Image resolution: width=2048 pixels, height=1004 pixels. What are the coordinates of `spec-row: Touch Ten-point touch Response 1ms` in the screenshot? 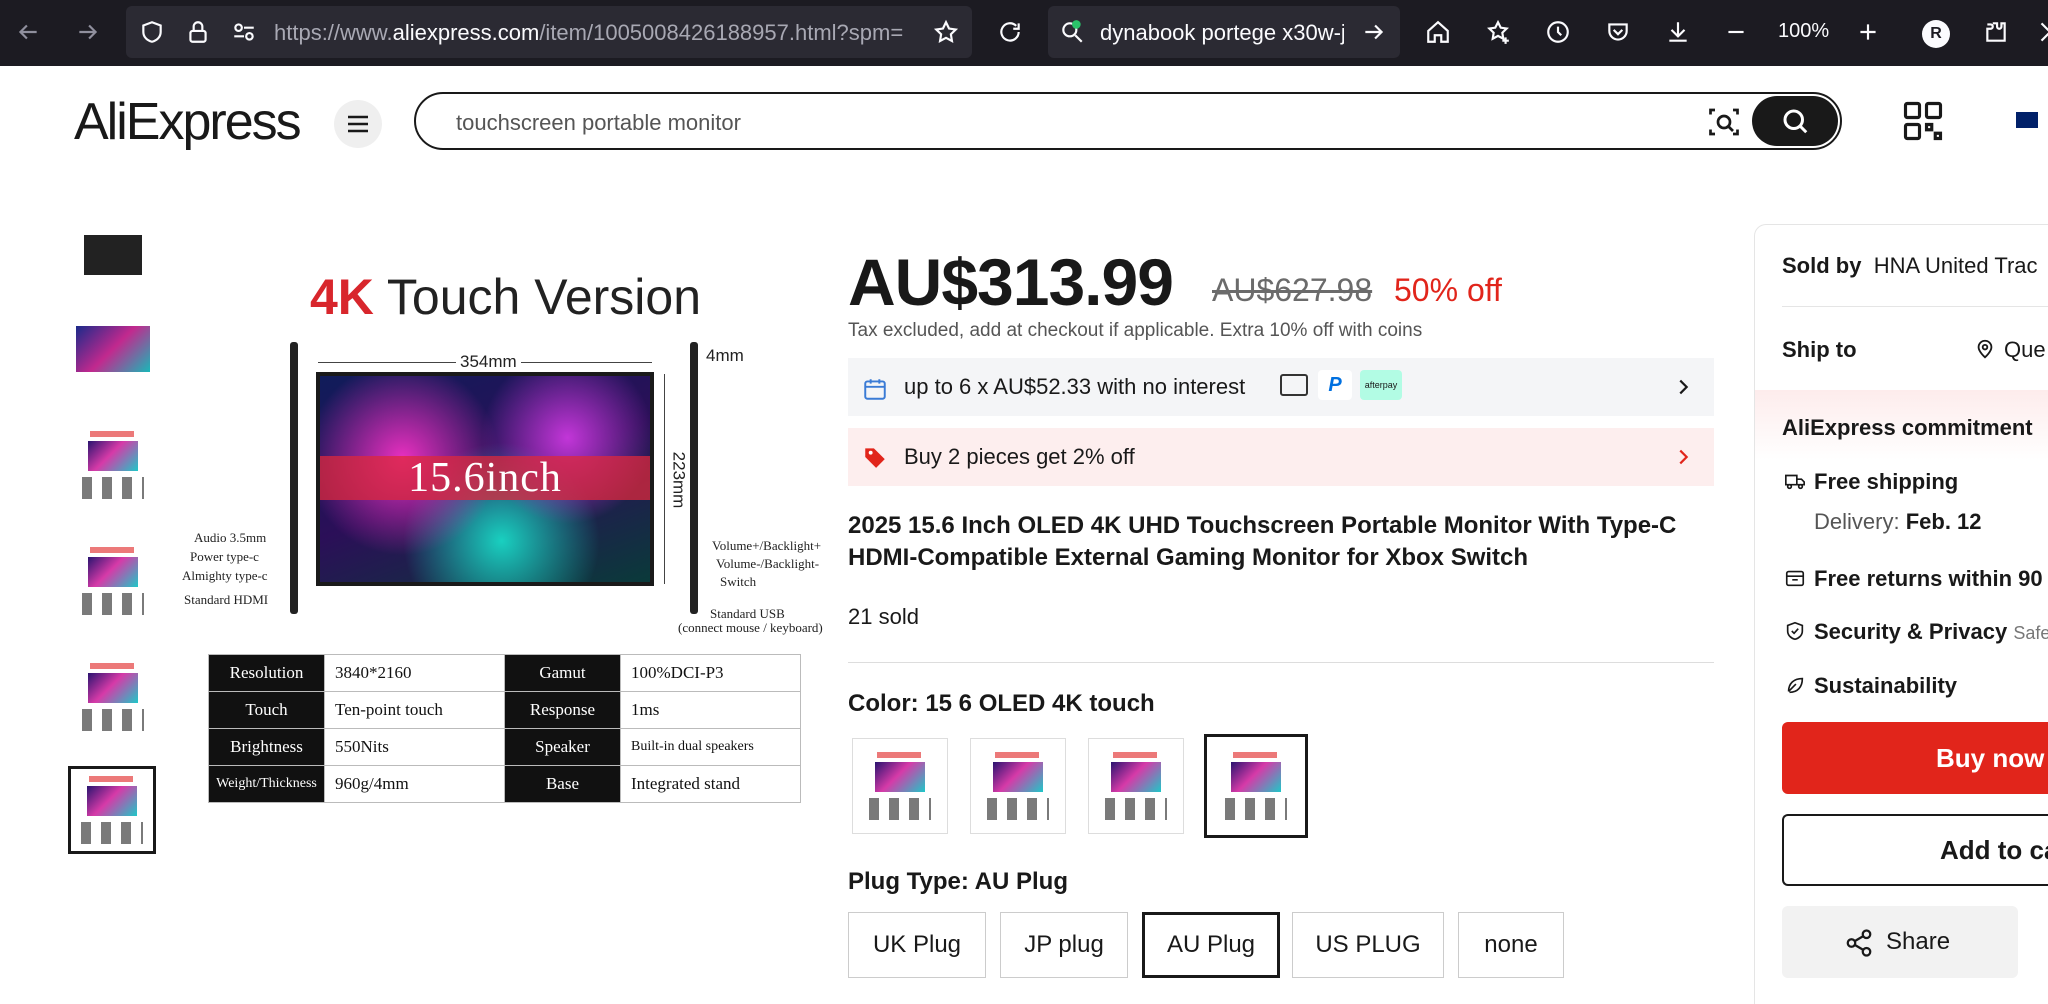 It's located at (504, 710).